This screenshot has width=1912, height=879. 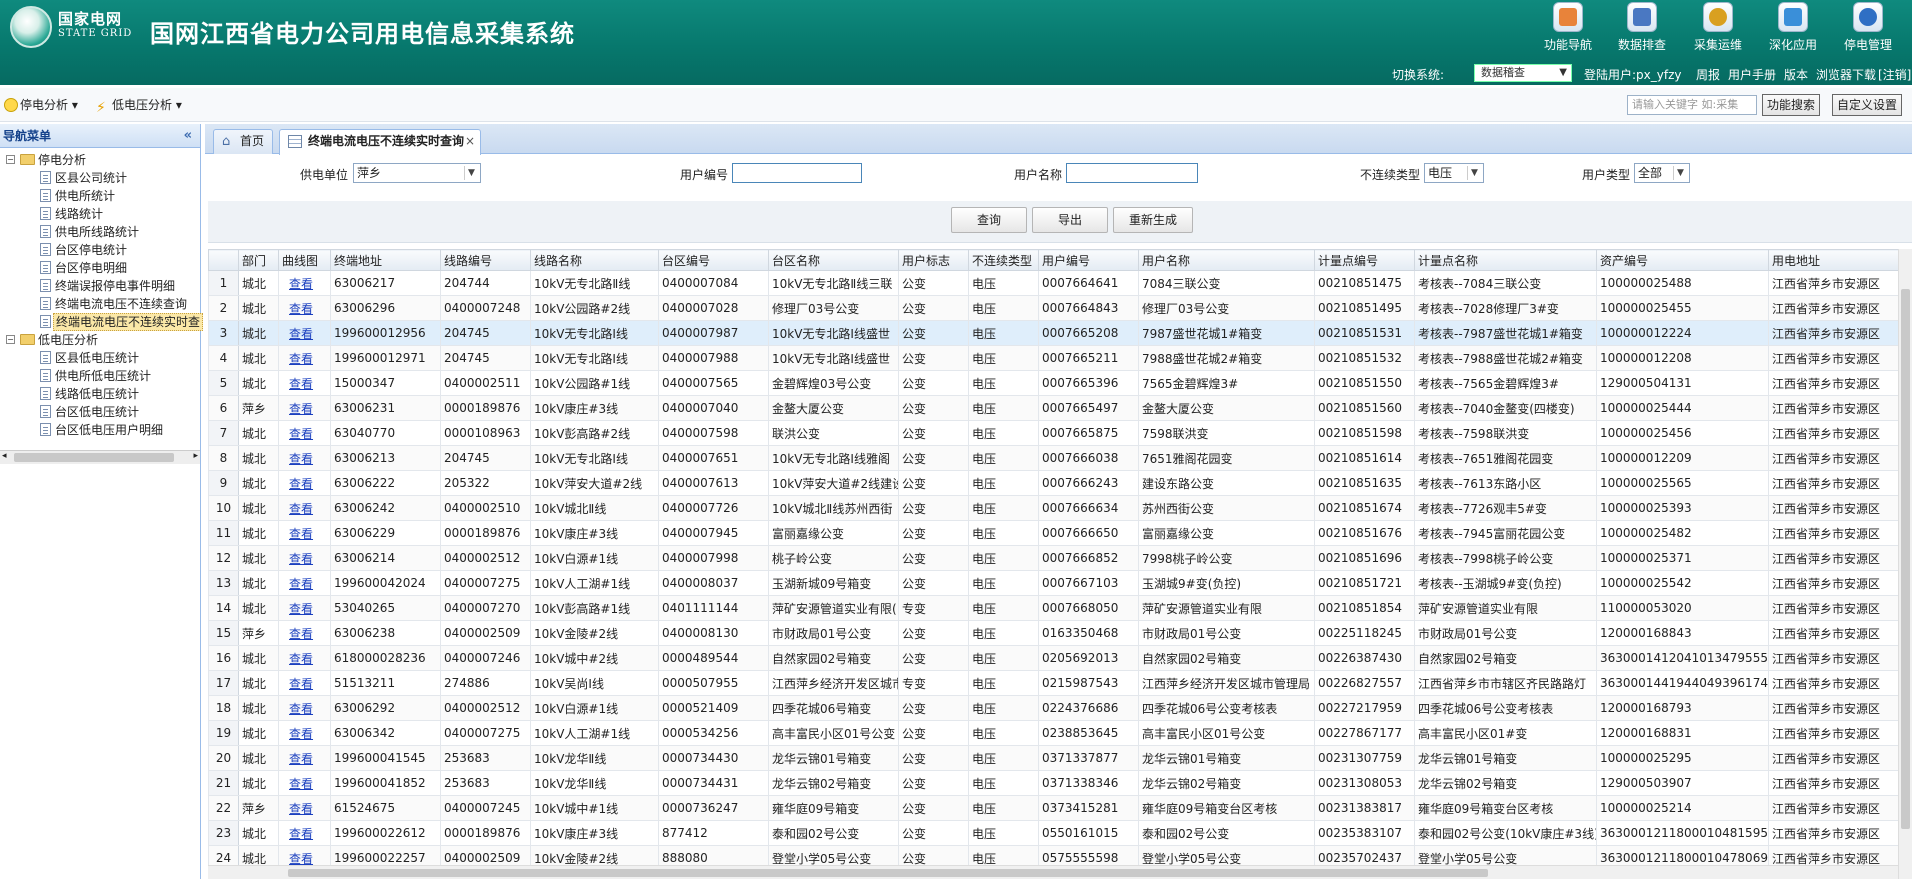 I want to click on nav-outage-mgmt: 停电管理, so click(x=1868, y=27).